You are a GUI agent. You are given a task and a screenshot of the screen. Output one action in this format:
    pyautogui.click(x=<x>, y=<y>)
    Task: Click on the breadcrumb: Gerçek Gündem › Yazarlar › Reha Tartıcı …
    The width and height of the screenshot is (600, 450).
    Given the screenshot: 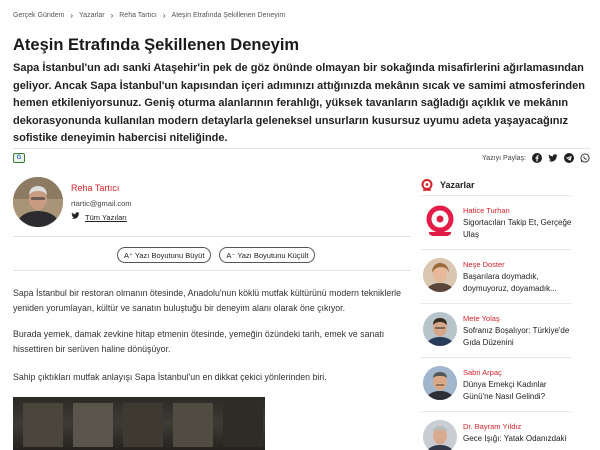 What is the action you would take?
    pyautogui.click(x=149, y=15)
    